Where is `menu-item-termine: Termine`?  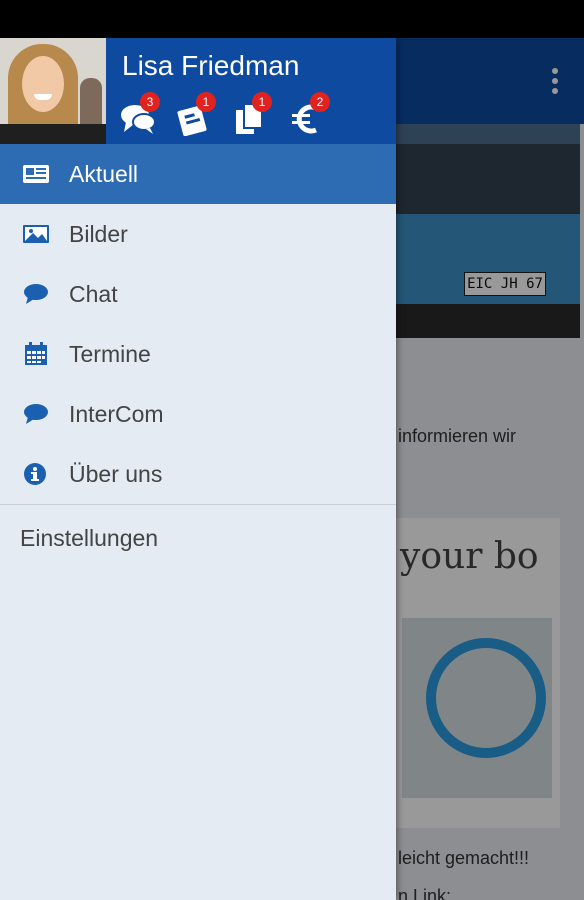
menu-item-termine: Termine is located at coordinates (198, 354).